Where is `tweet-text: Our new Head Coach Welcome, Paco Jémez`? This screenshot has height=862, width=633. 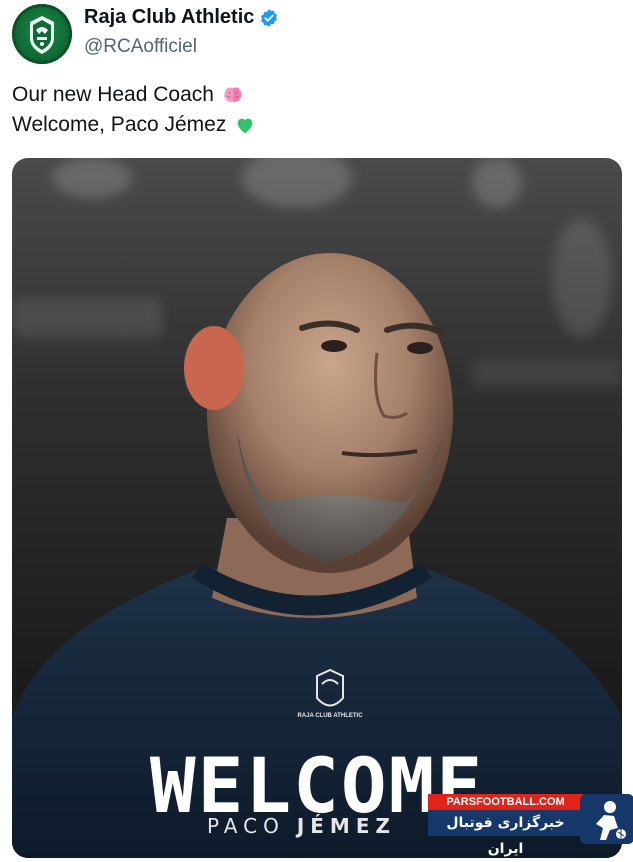 tweet-text: Our new Head Coach Welcome, Paco Jémez is located at coordinates (134, 110).